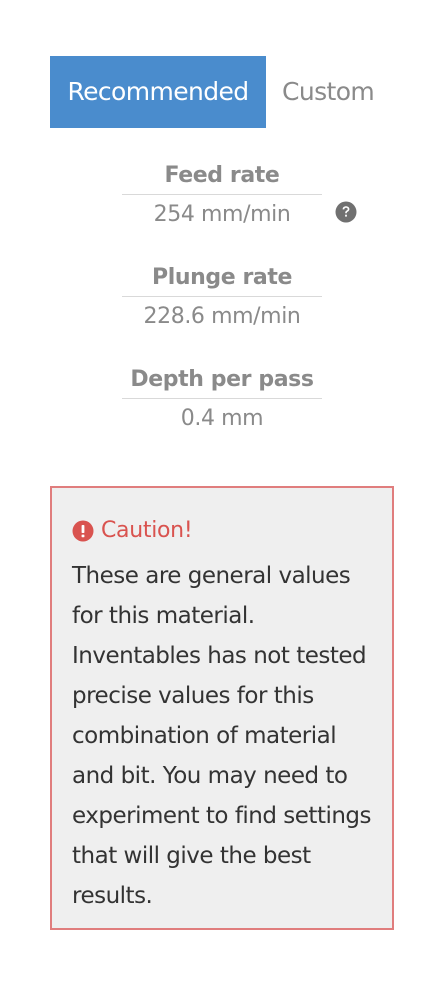 The image size is (448, 986). What do you see at coordinates (328, 92) in the screenshot?
I see `tab-custom: Custom` at bounding box center [328, 92].